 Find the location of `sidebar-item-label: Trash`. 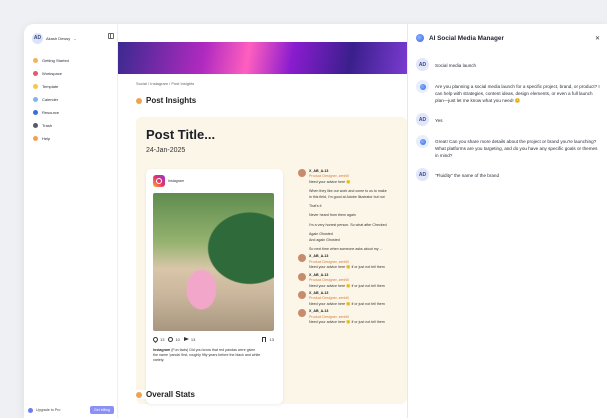

sidebar-item-label: Trash is located at coordinates (47, 125).